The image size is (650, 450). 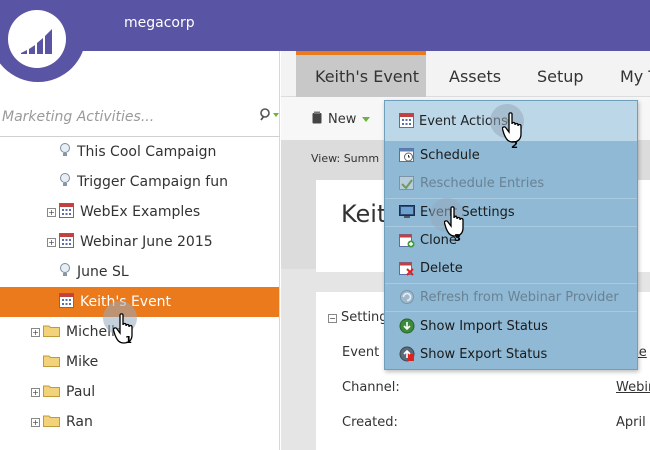 I want to click on menu-item-label: Show Import Status, so click(x=484, y=326).